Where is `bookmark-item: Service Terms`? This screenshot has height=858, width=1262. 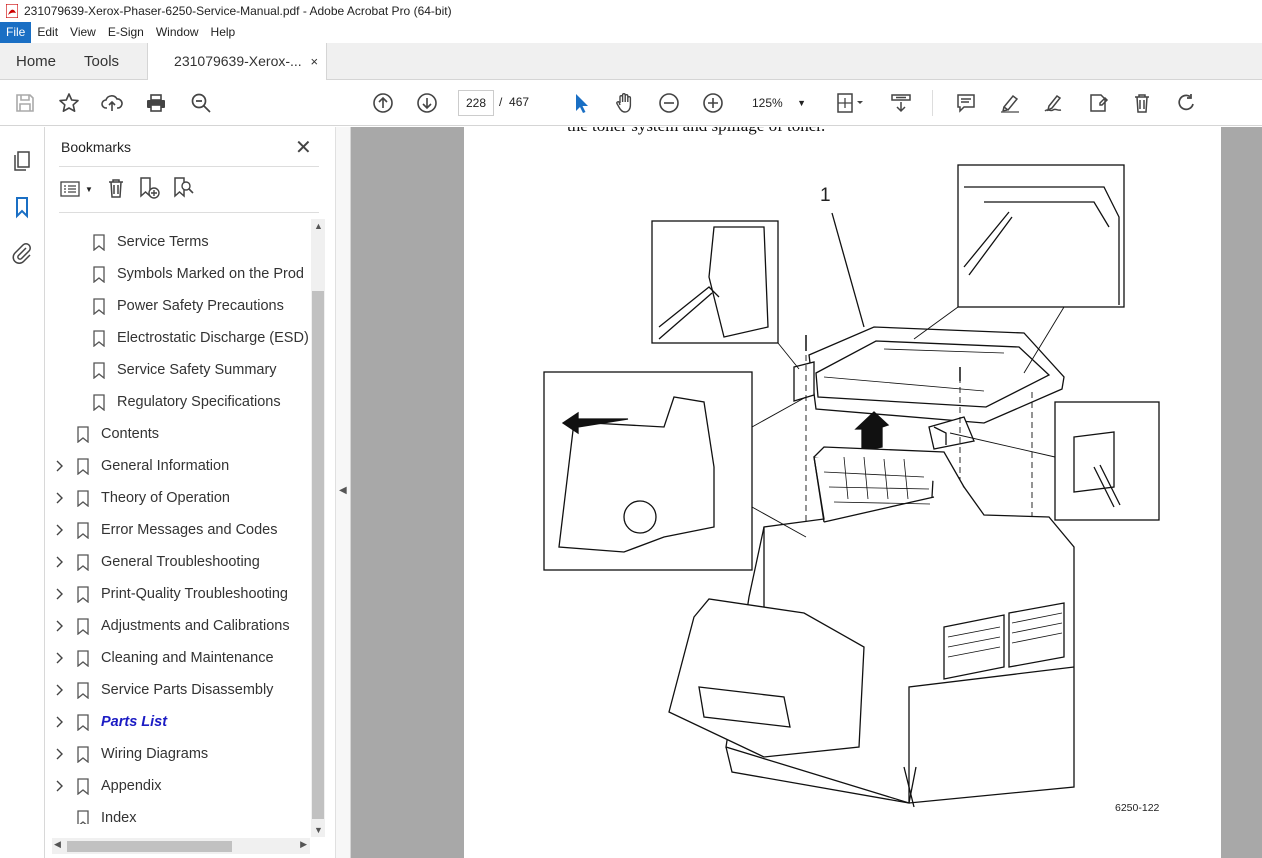
bookmark-item: Service Terms is located at coordinates (151, 242).